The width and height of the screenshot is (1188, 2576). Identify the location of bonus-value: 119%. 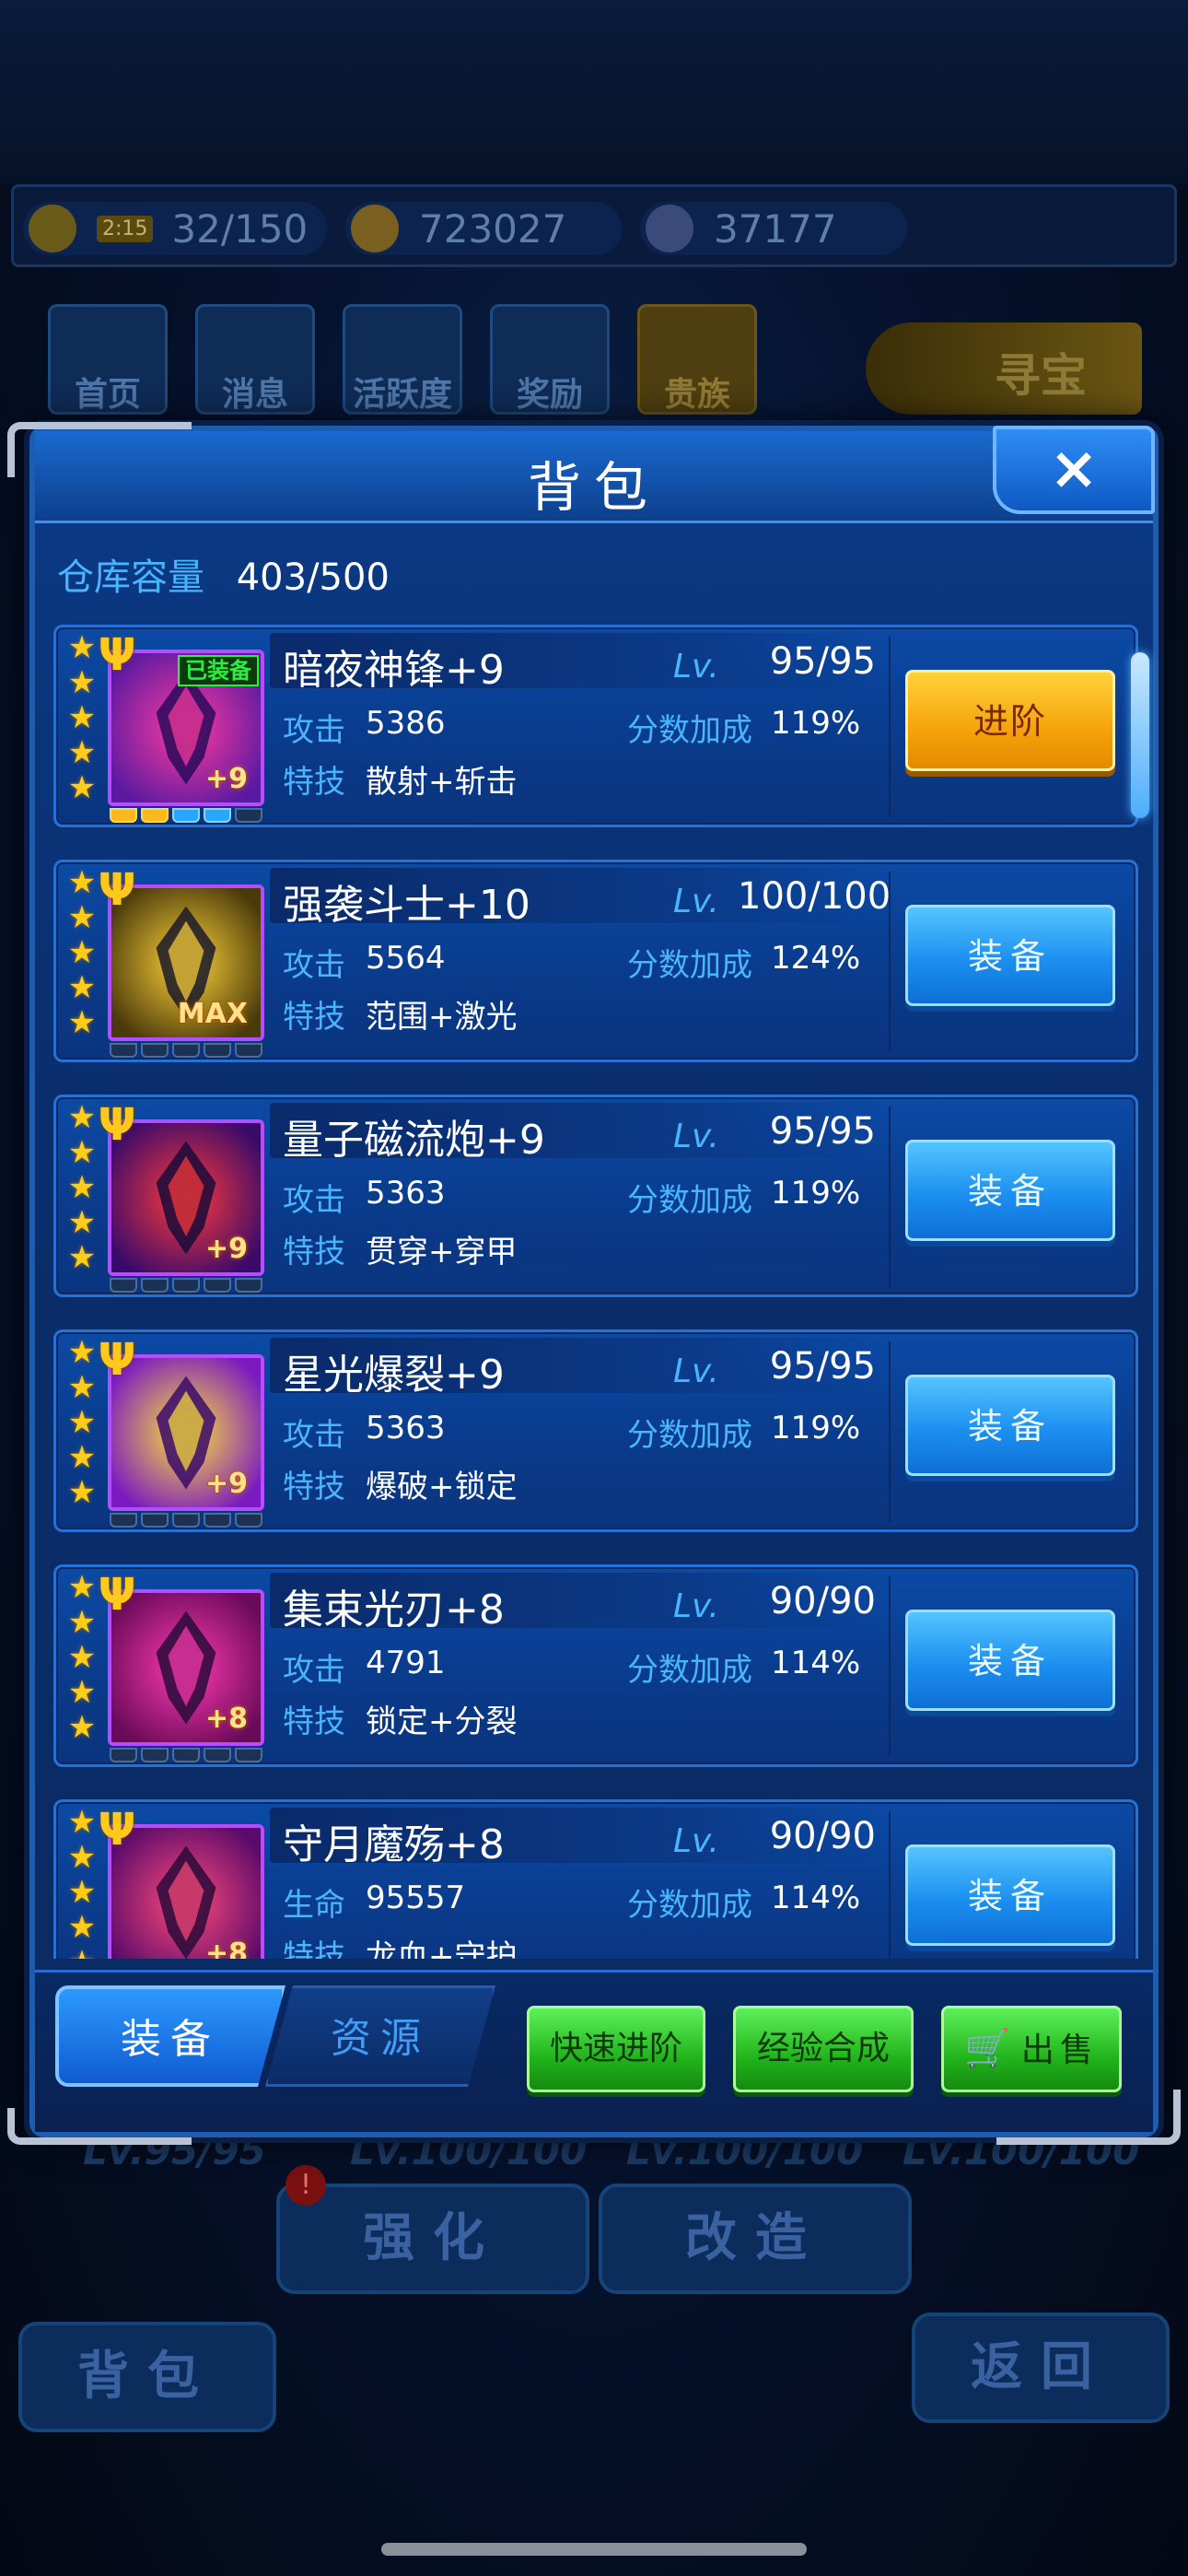
(816, 1193).